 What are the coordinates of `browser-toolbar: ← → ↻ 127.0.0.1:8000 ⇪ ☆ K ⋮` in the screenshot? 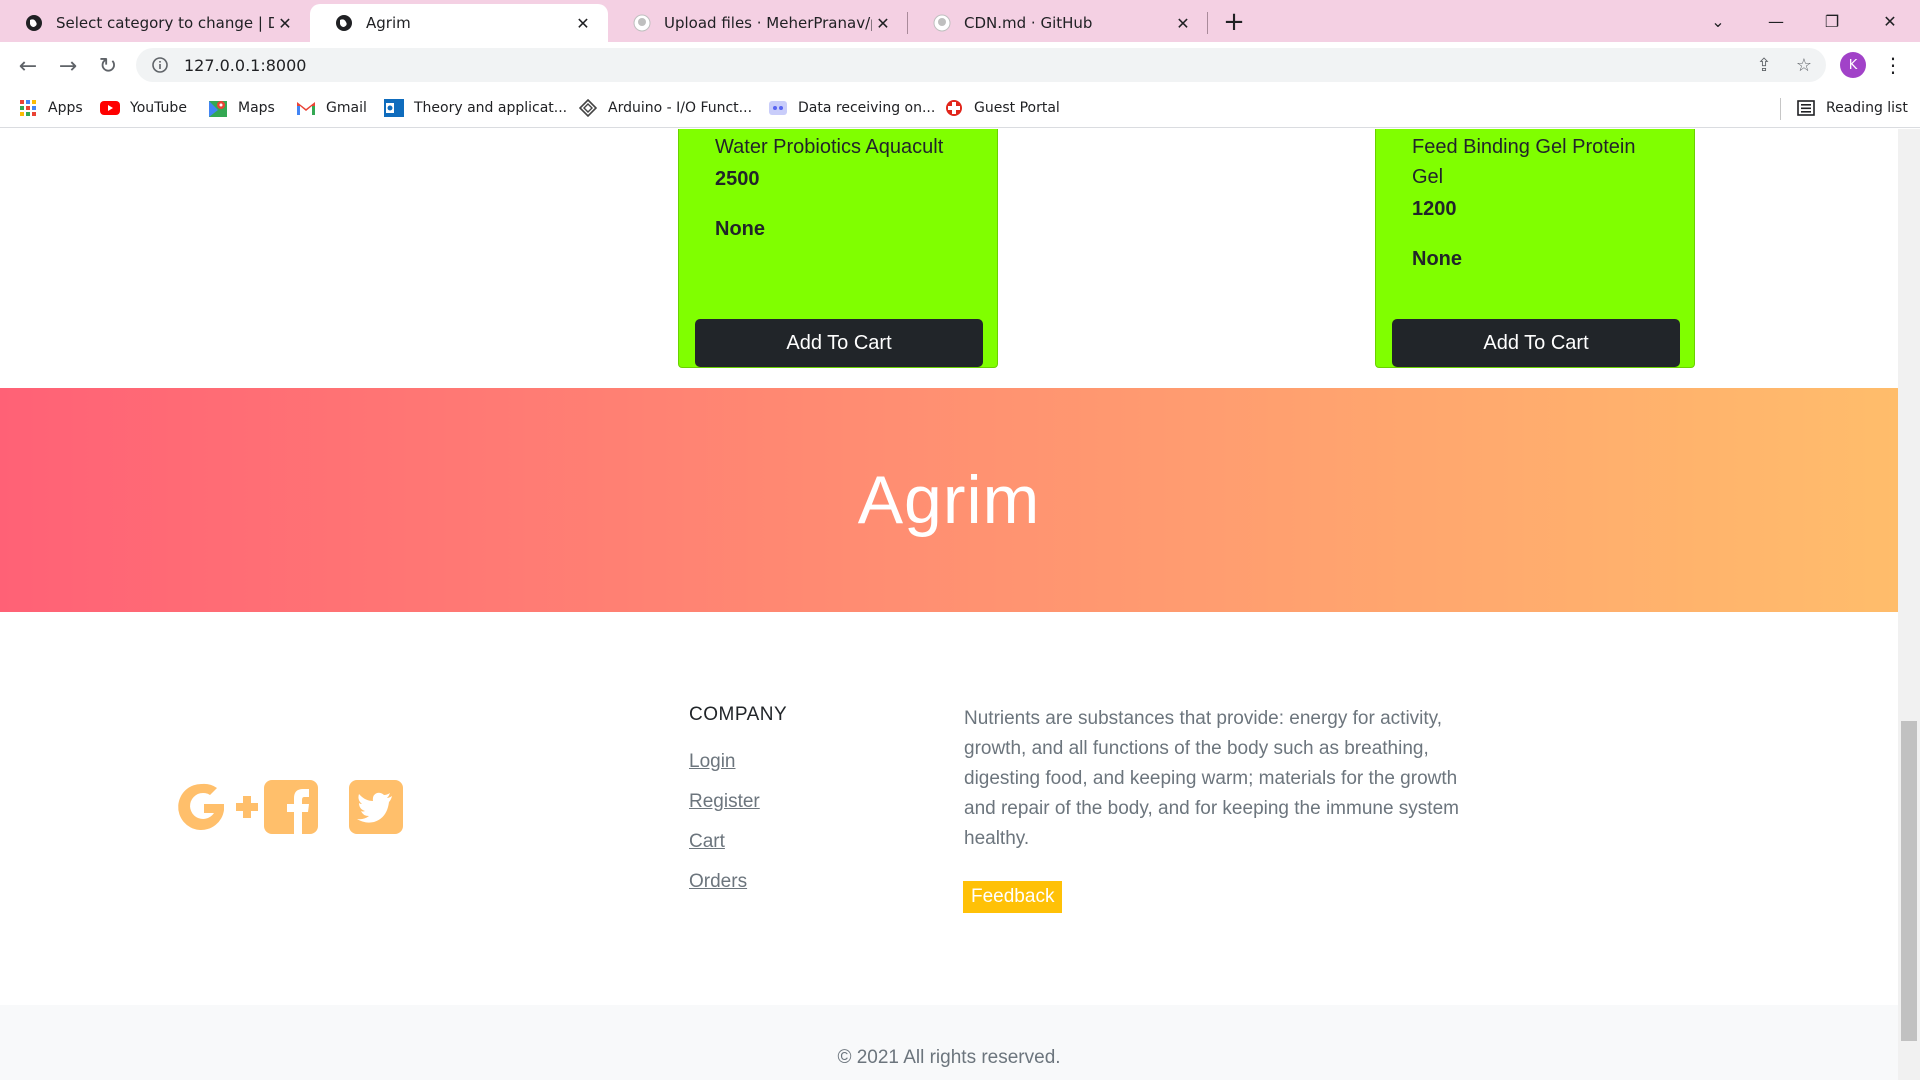 It's located at (960, 65).